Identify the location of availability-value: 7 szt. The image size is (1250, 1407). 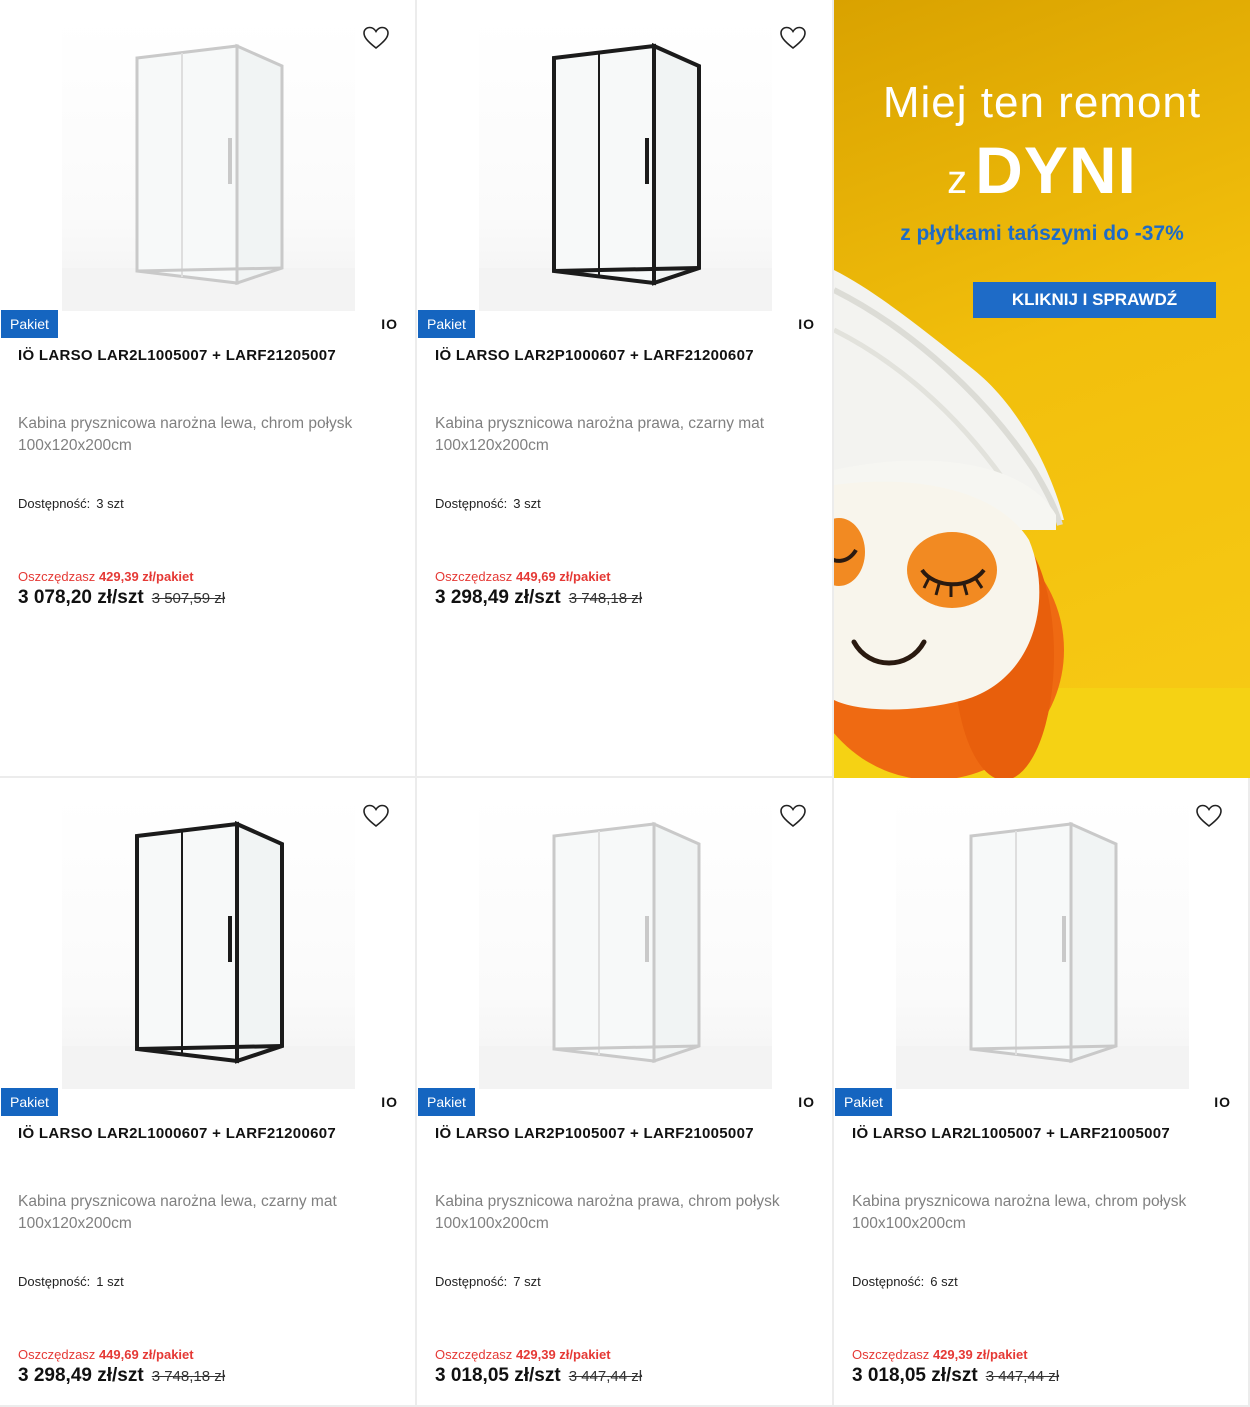
(527, 1281).